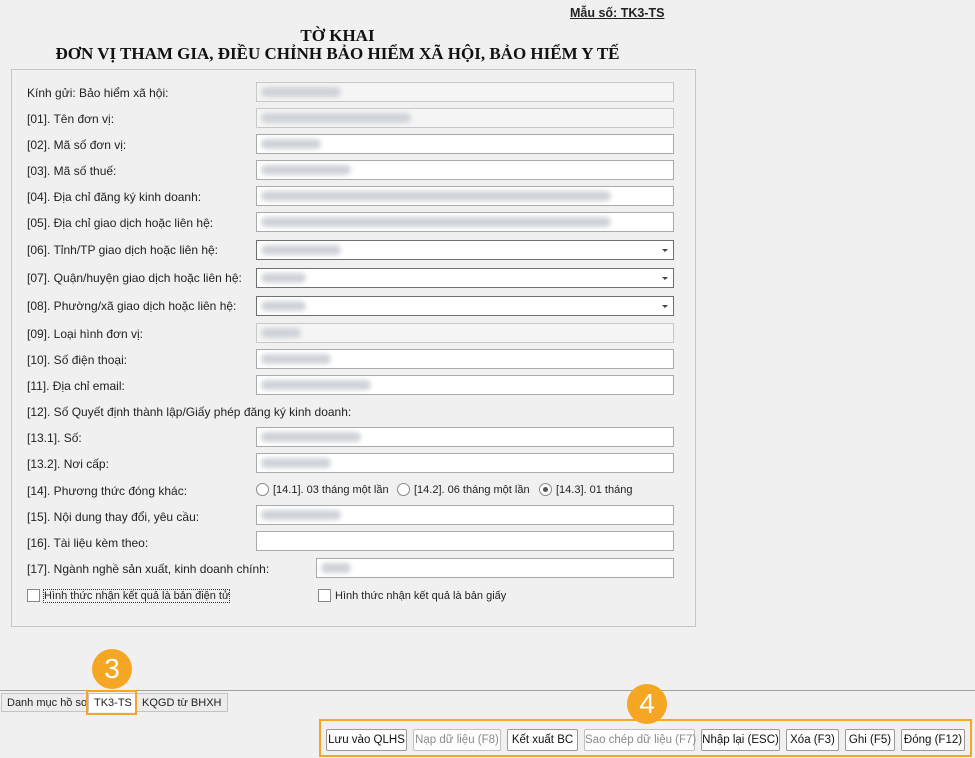 The image size is (975, 758). What do you see at coordinates (68, 464) in the screenshot?
I see `label-noi-cap: [13.2]. Nơi cấp:` at bounding box center [68, 464].